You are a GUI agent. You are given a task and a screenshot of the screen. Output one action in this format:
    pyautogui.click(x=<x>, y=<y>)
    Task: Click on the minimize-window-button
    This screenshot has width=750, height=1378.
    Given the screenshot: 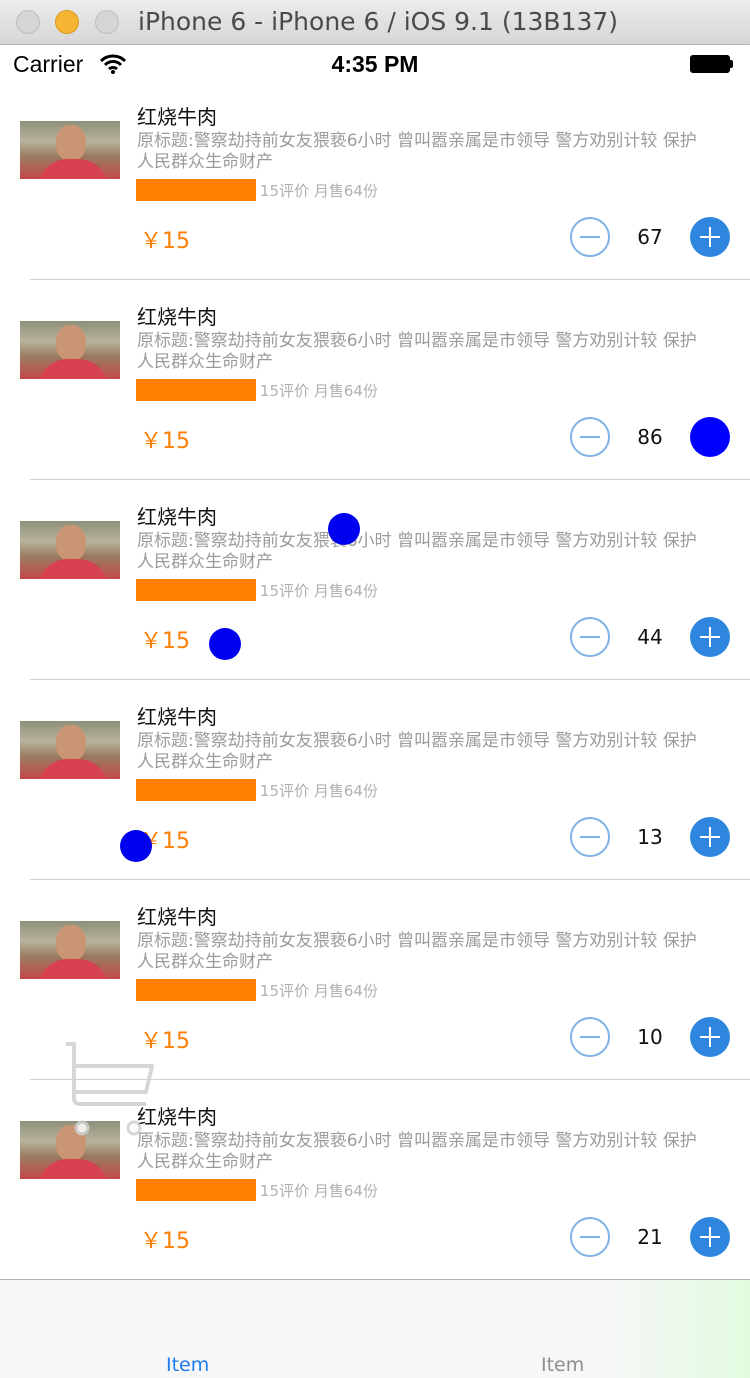 What is the action you would take?
    pyautogui.click(x=67, y=22)
    